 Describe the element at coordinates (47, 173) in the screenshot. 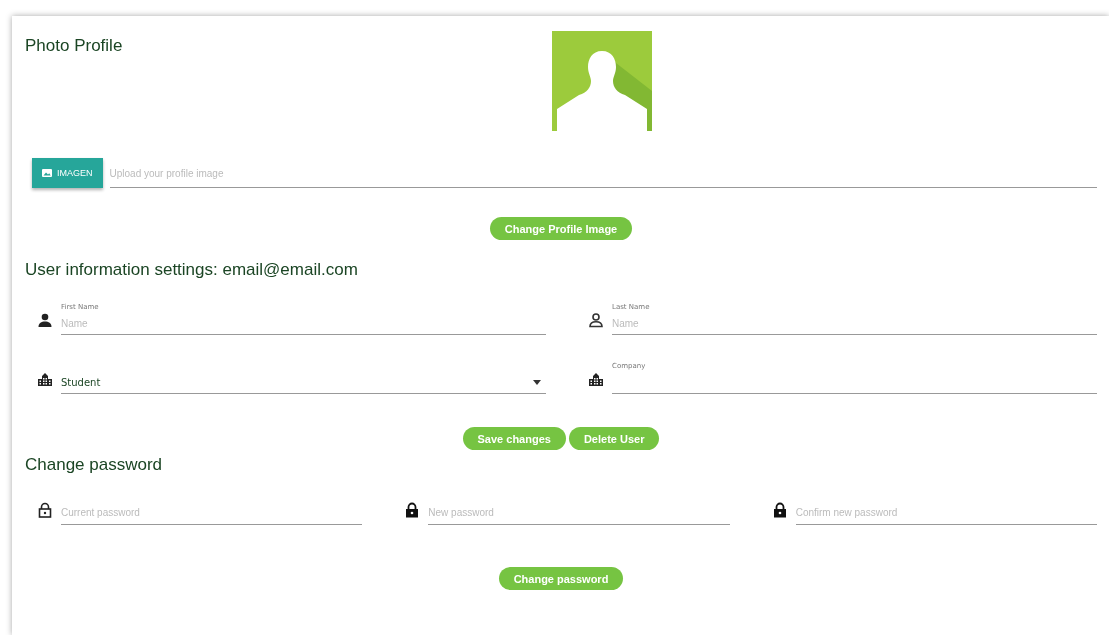

I see `image-icon` at that location.